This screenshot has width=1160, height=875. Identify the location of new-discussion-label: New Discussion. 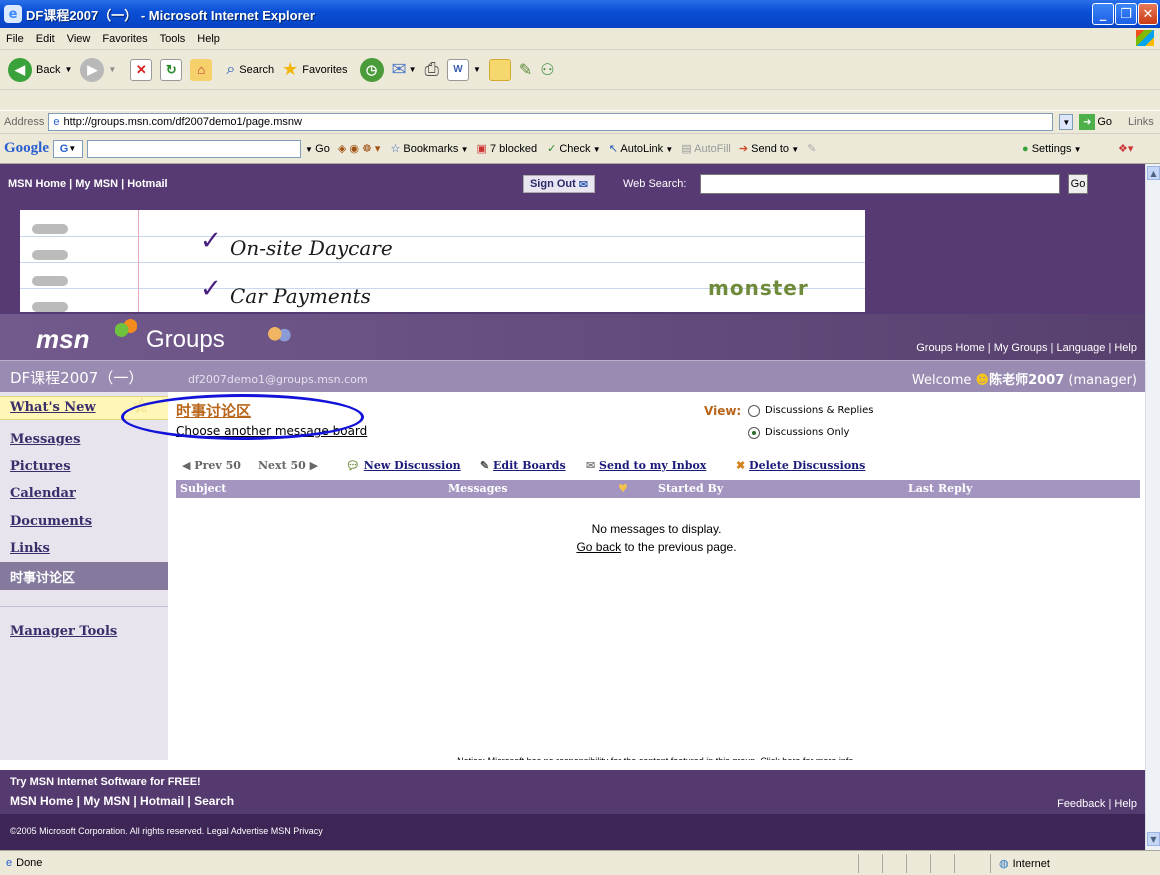
(412, 465).